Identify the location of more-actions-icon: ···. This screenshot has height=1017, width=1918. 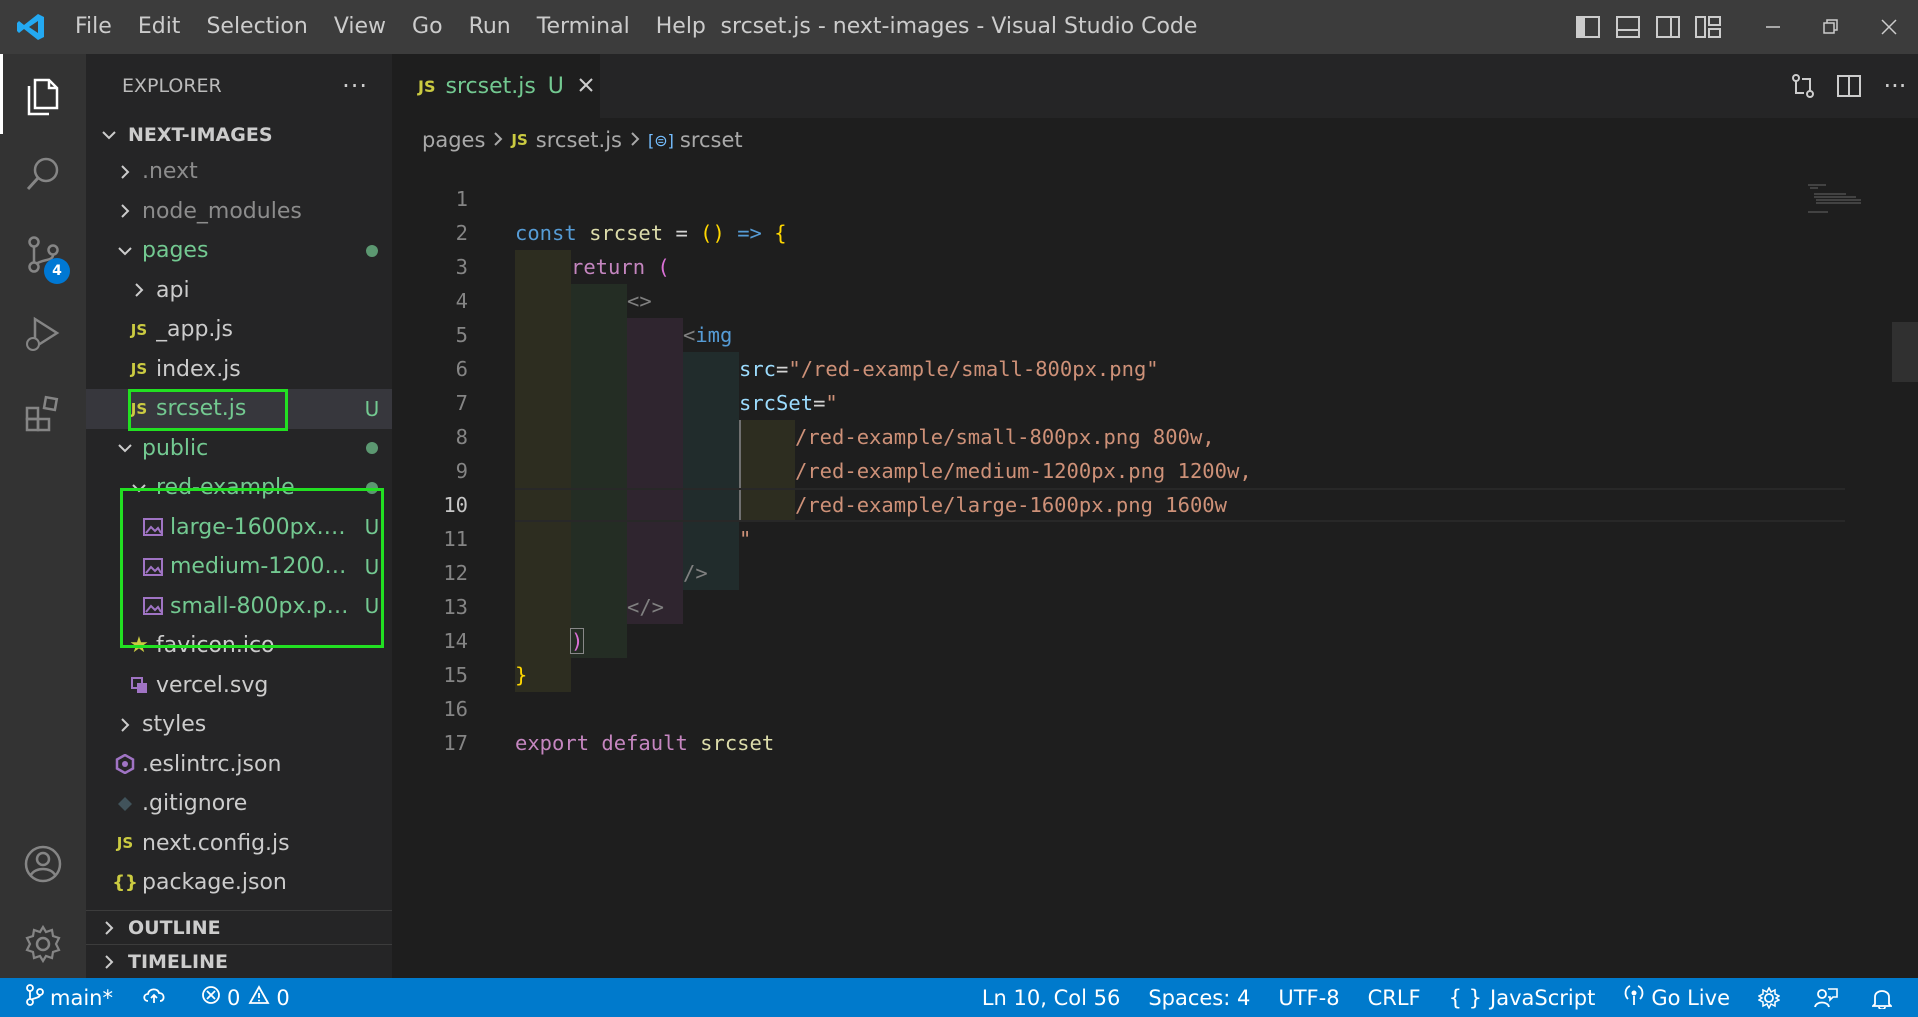
(1895, 86).